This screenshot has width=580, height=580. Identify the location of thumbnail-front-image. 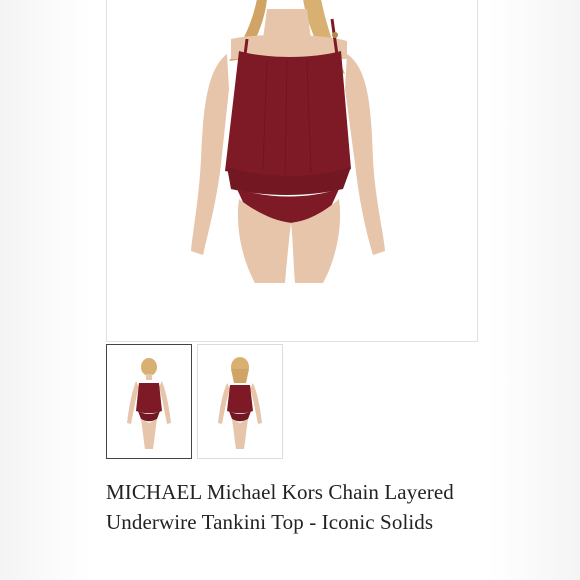
(149, 403).